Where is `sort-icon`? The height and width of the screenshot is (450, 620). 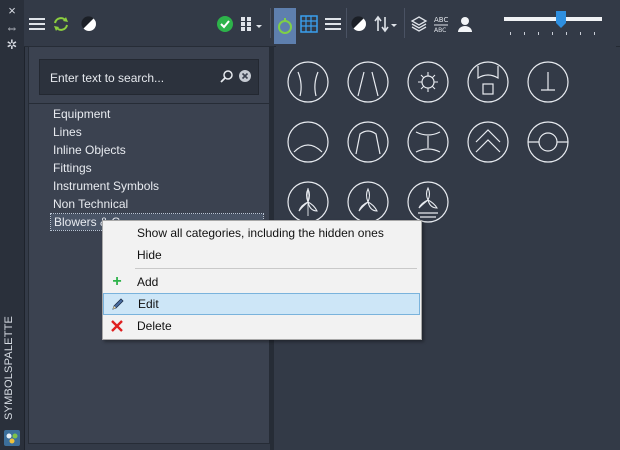
sort-icon is located at coordinates (386, 24).